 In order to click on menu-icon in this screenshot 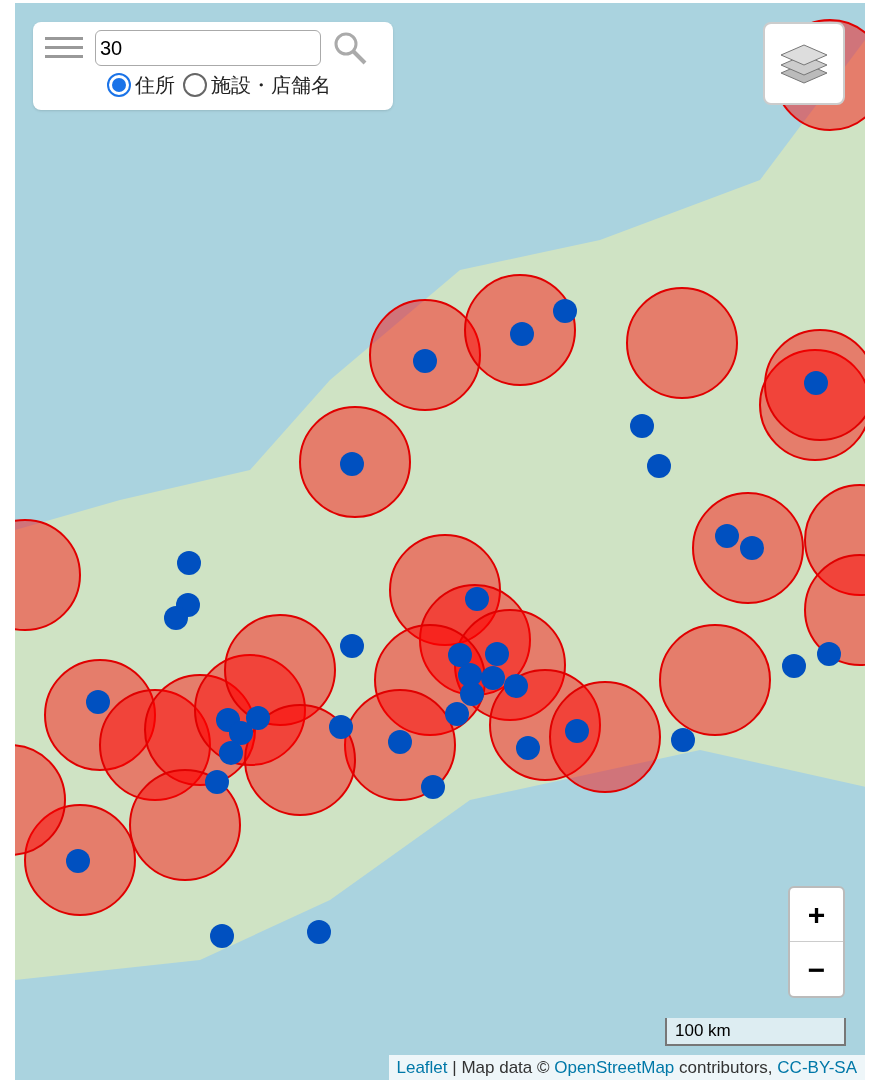, I will do `click(64, 48)`.